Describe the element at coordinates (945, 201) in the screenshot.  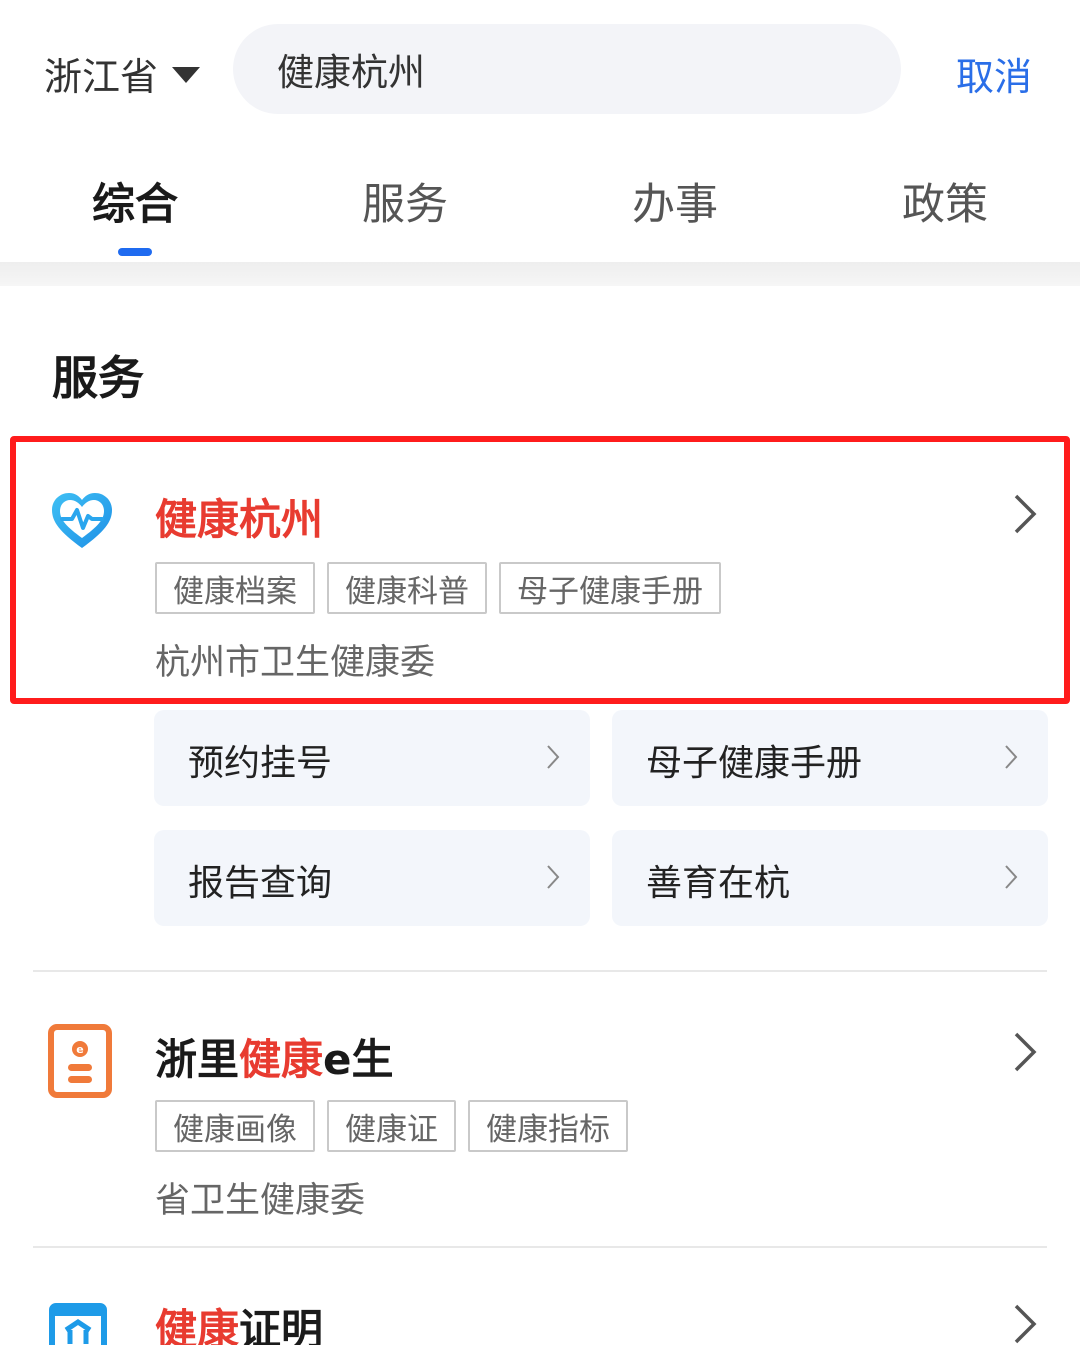
I see `tab-policy: 政策` at that location.